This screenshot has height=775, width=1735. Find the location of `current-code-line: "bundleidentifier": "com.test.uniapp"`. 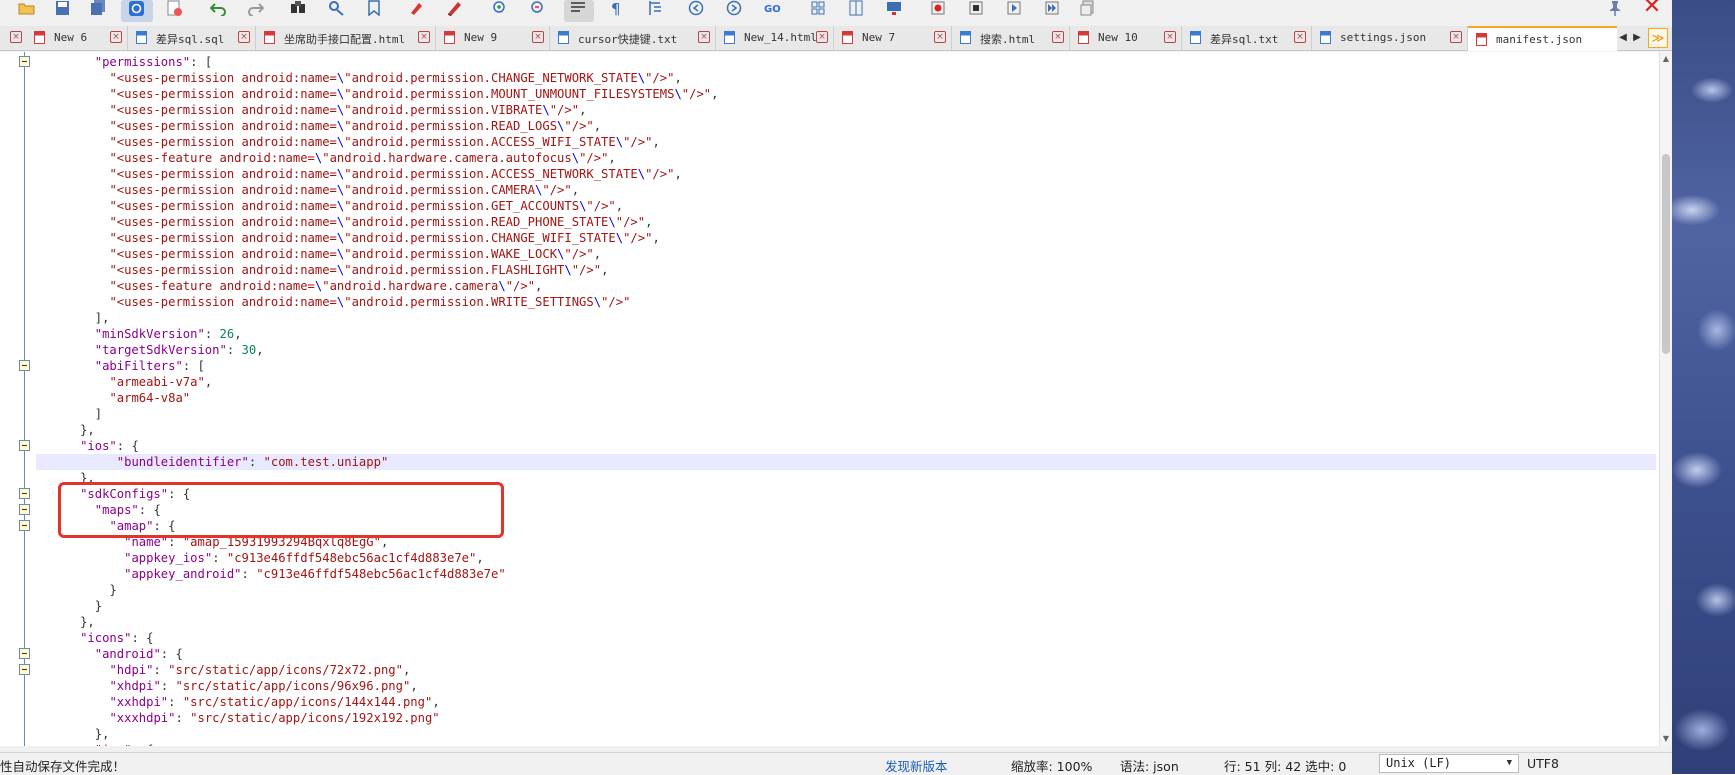

current-code-line: "bundleidentifier": "com.test.uniapp" is located at coordinates (846, 462).